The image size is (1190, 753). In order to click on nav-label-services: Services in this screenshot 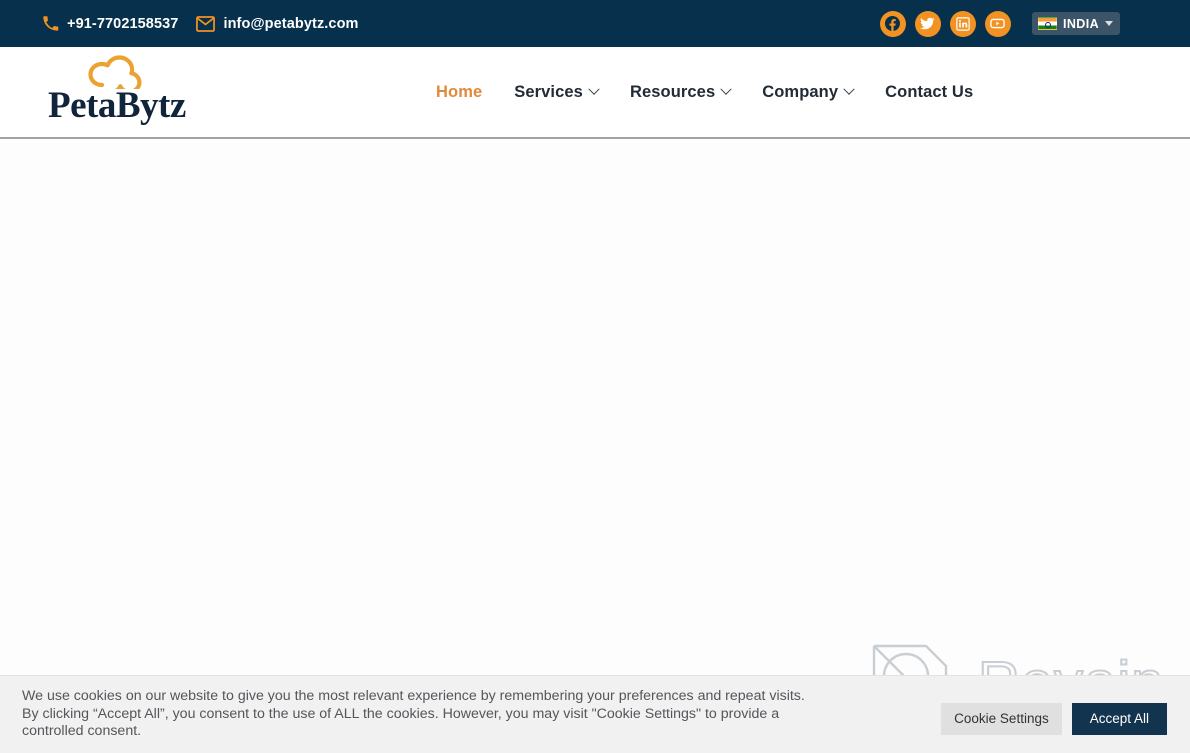, I will do `click(548, 91)`.